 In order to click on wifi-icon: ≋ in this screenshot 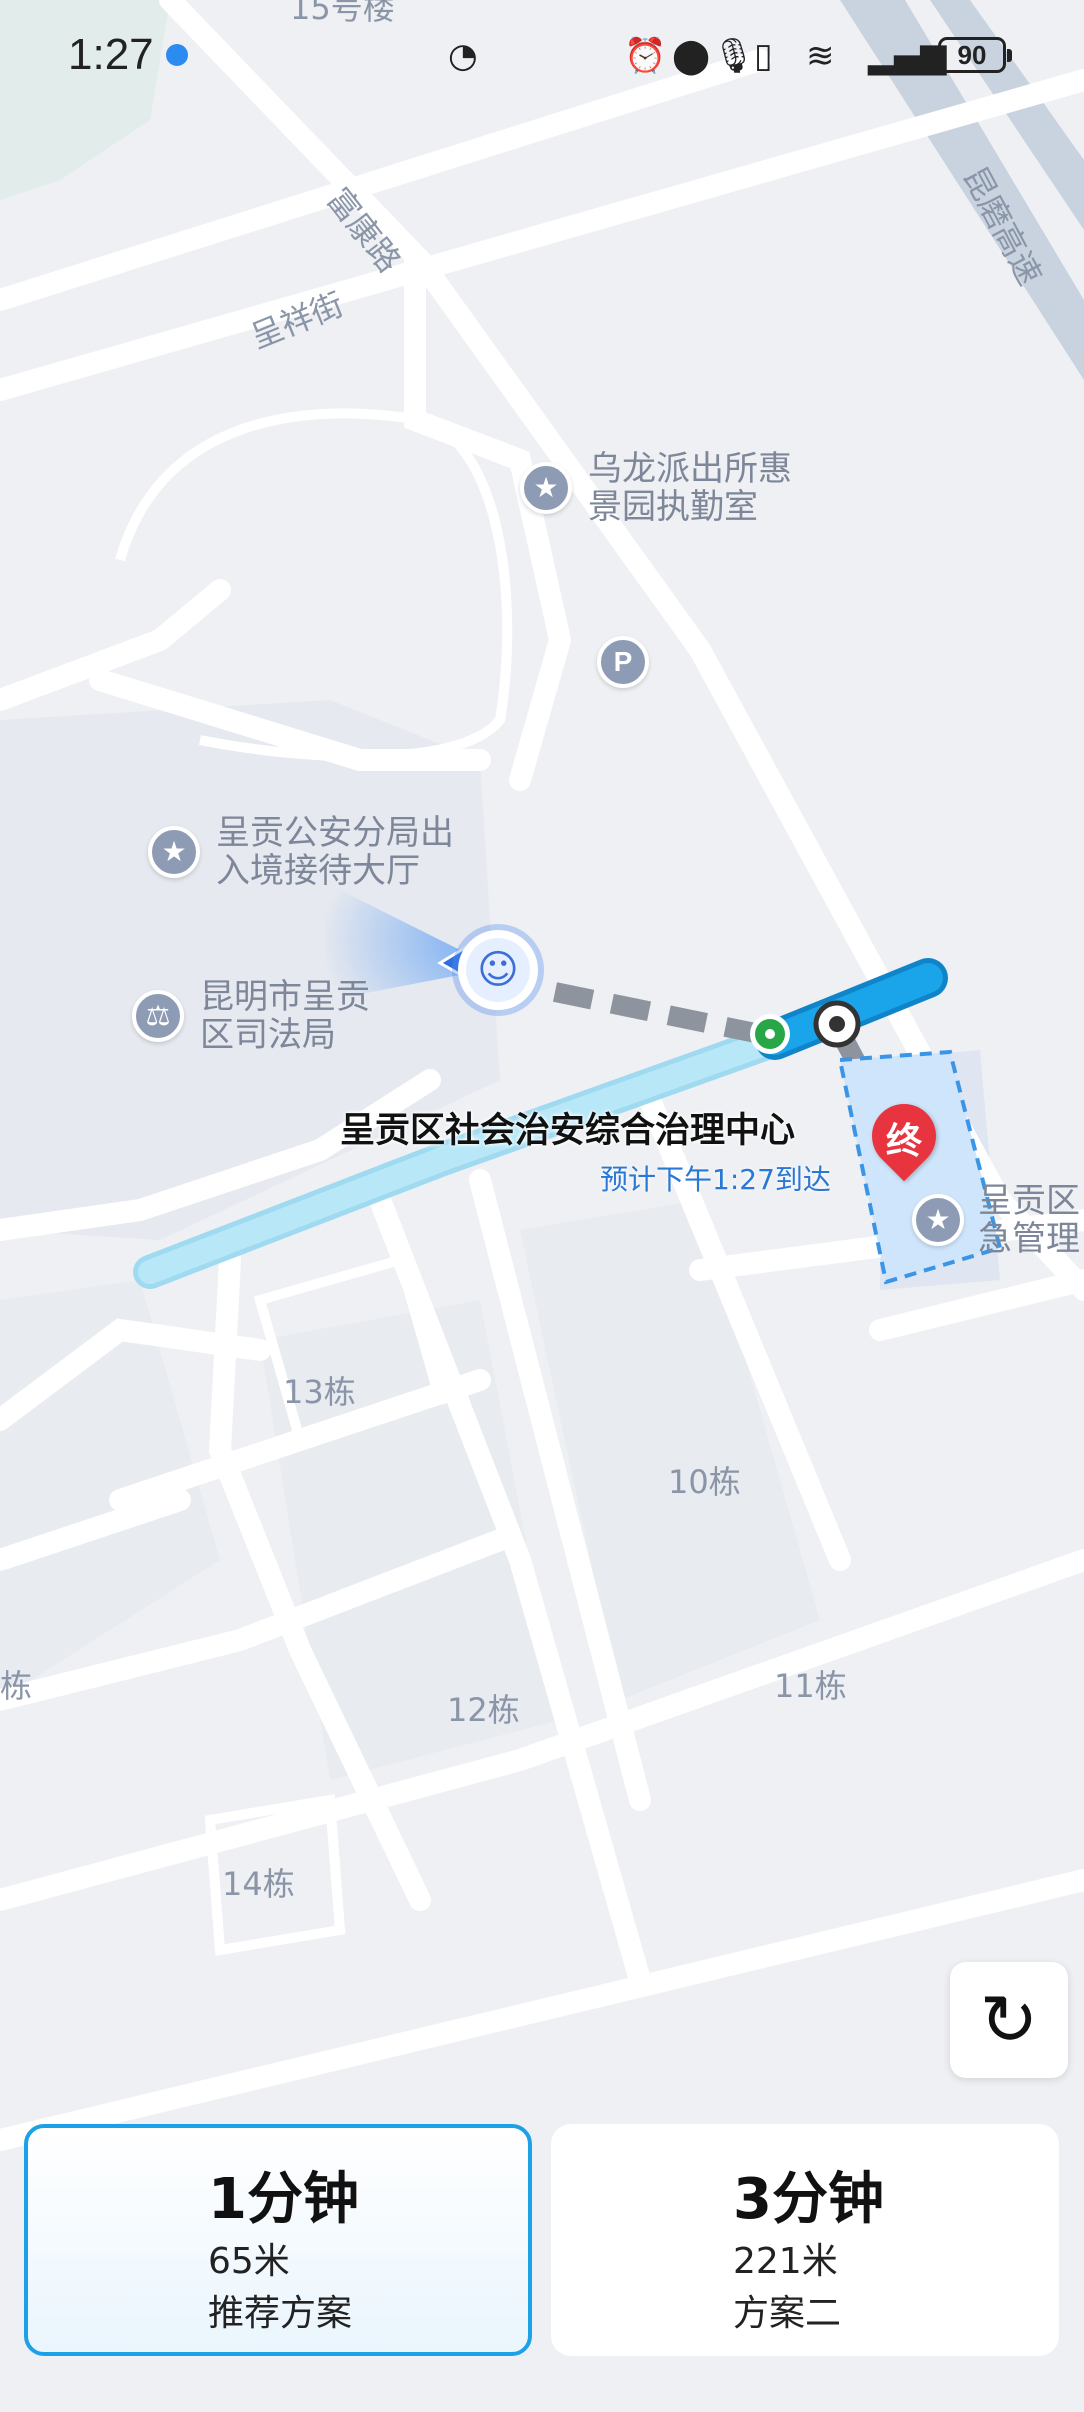, I will do `click(820, 56)`.